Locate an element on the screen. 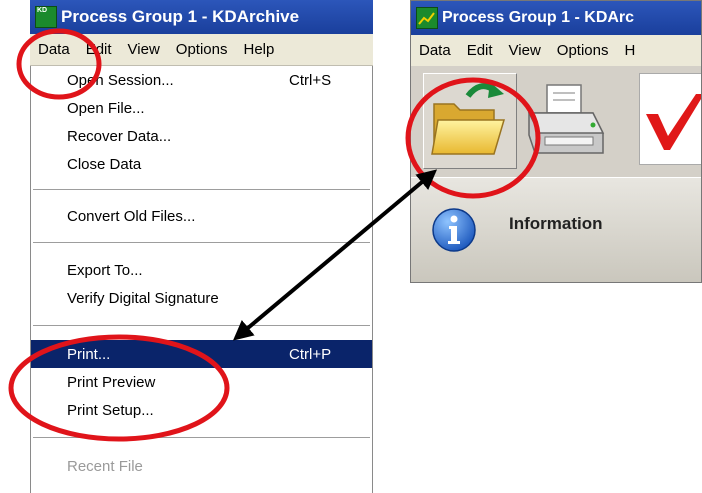 The width and height of the screenshot is (702, 493). open-session-button is located at coordinates (470, 121).